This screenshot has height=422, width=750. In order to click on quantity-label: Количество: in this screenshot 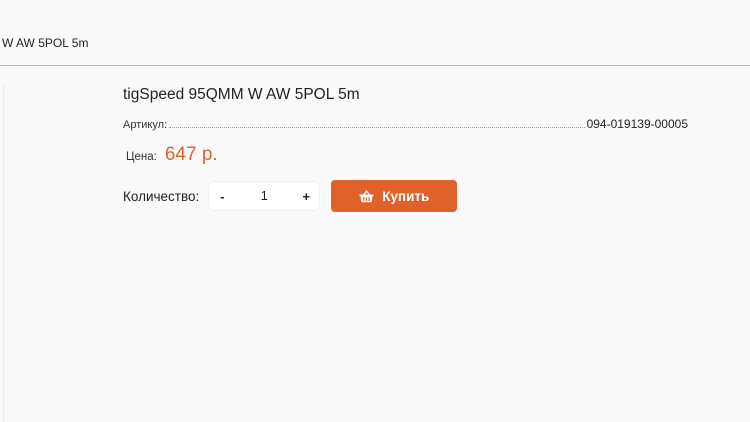, I will do `click(161, 196)`.